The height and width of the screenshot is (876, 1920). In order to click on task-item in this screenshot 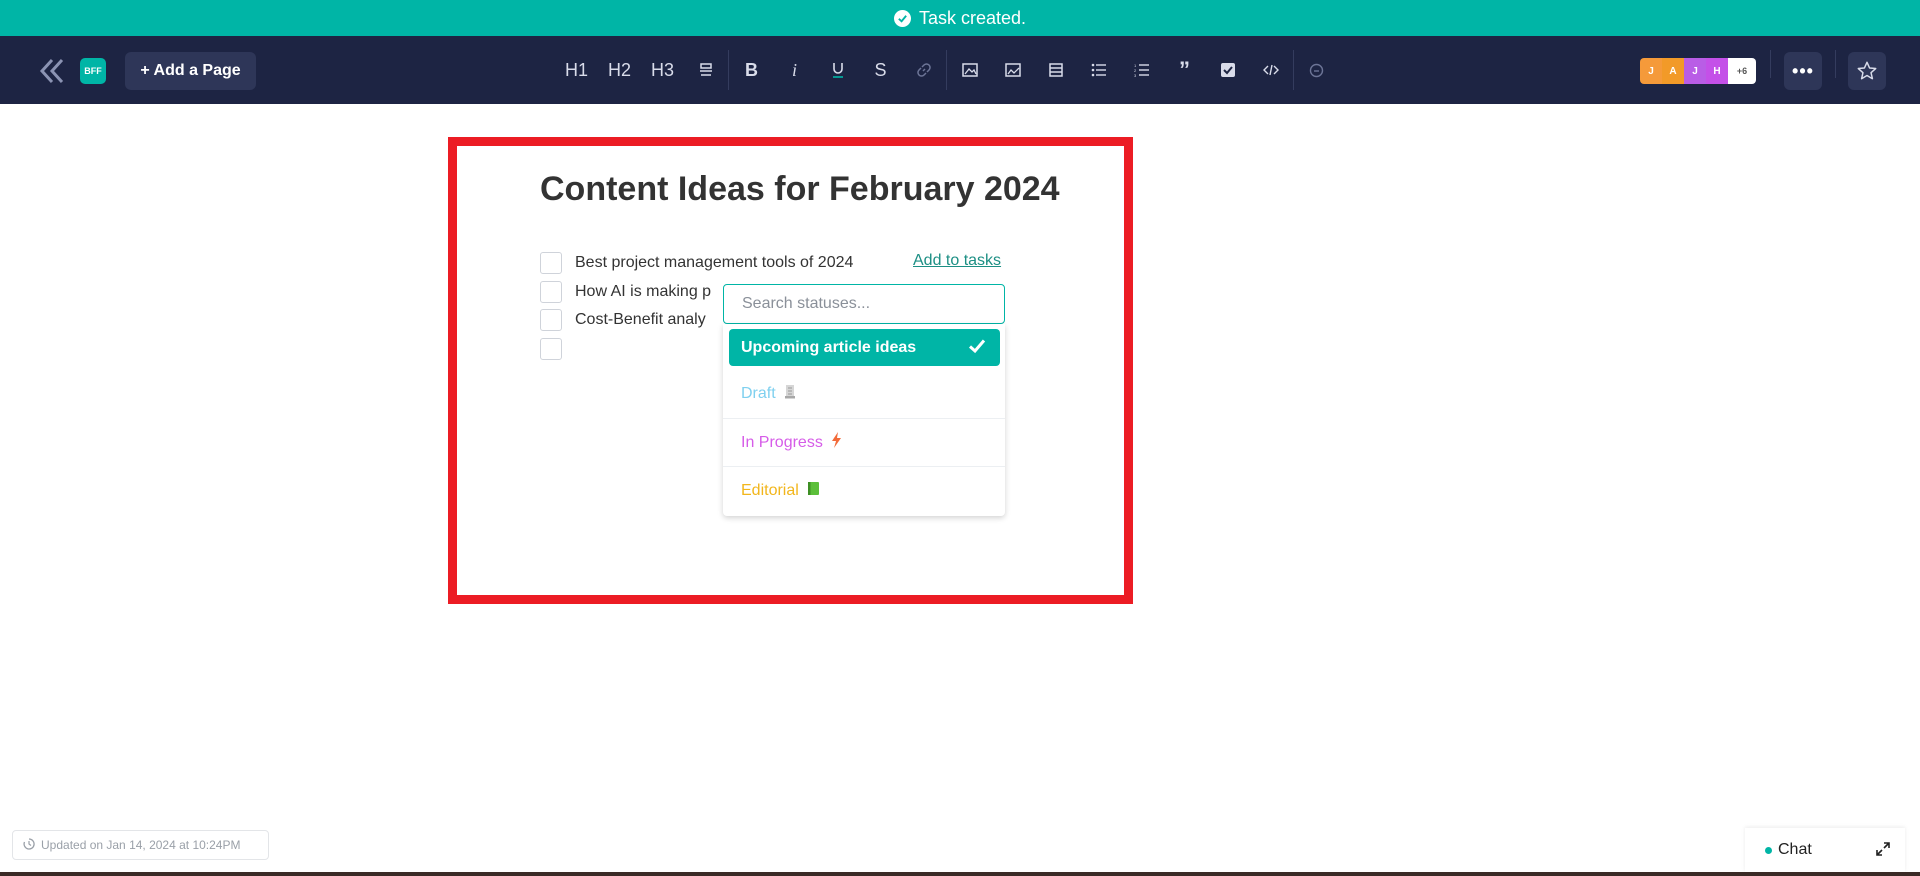, I will do `click(557, 349)`.